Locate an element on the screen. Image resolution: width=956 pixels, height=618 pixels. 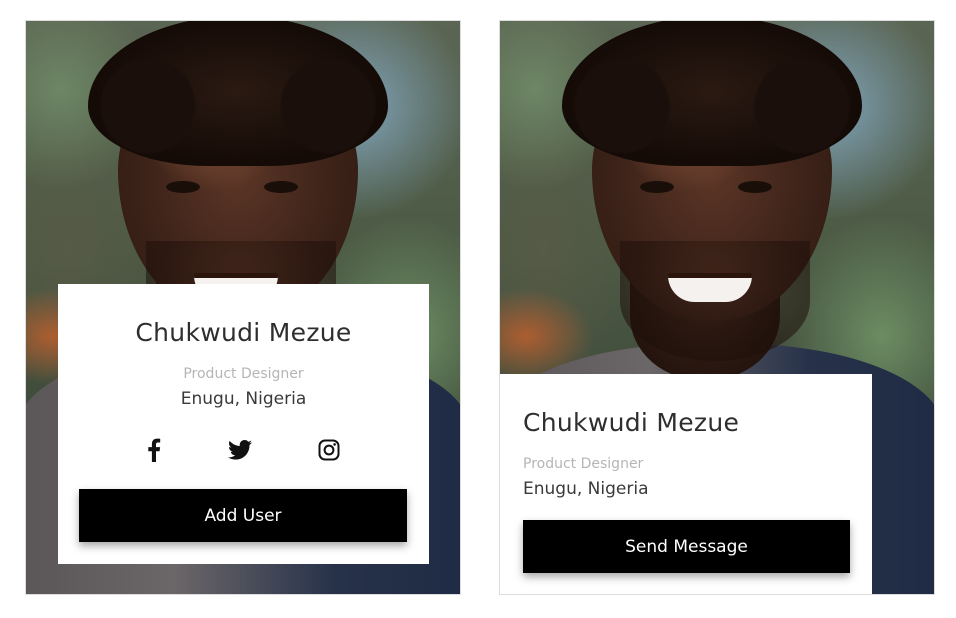
facebook-icon is located at coordinates (154, 450).